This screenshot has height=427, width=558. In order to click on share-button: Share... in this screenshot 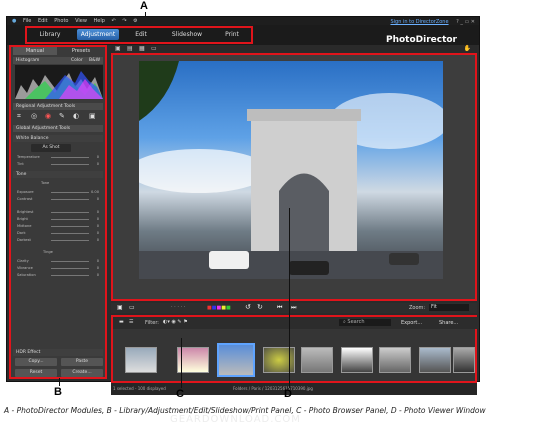, I will do `click(448, 323)`.